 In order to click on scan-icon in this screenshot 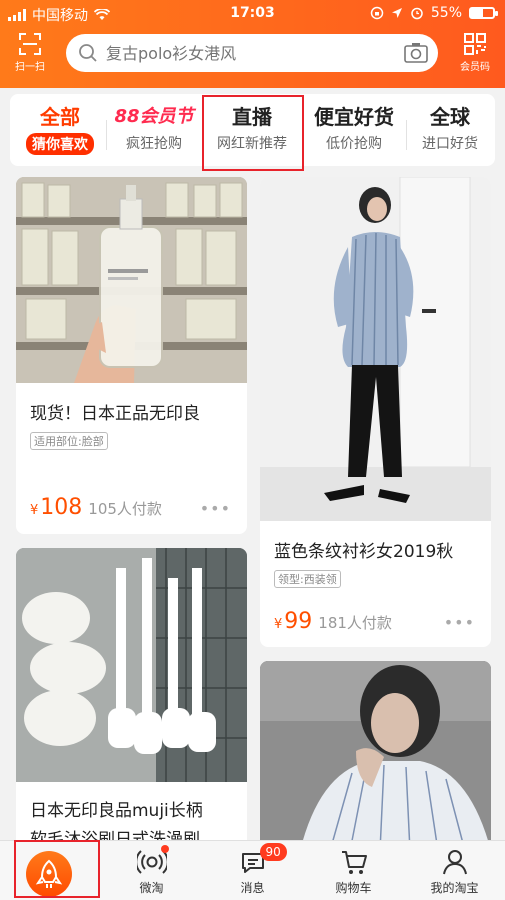, I will do `click(30, 44)`.